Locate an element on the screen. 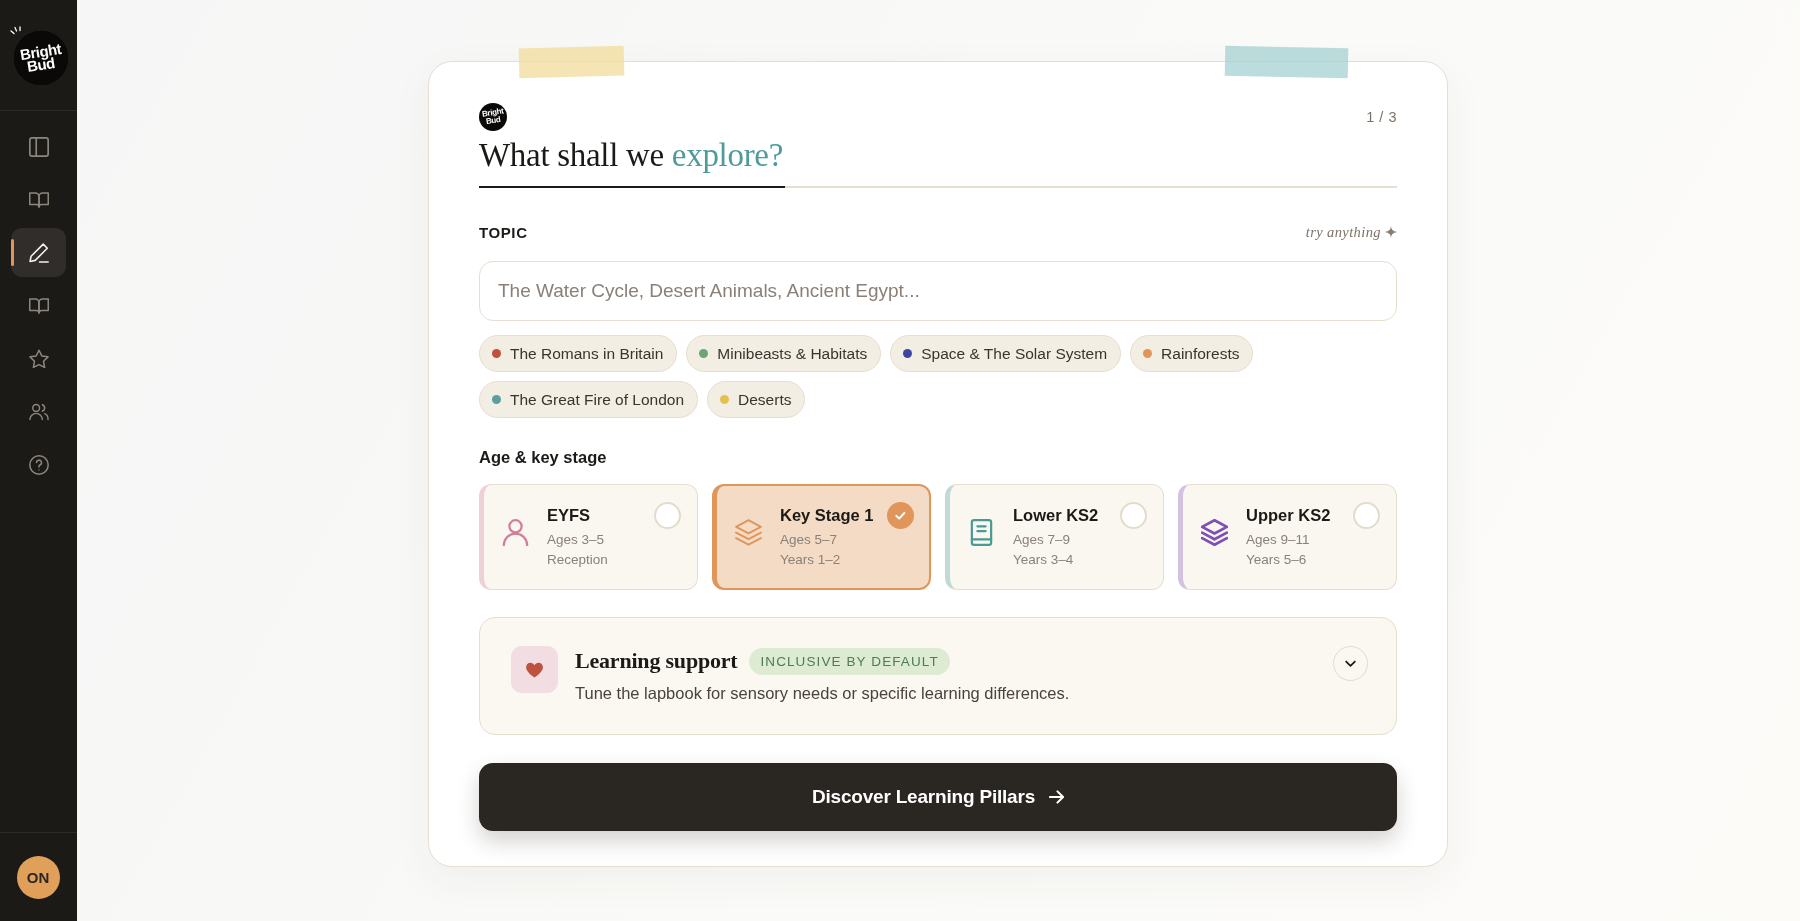 This screenshot has height=921, width=1800. sparkle-icon is located at coordinates (1391, 232).